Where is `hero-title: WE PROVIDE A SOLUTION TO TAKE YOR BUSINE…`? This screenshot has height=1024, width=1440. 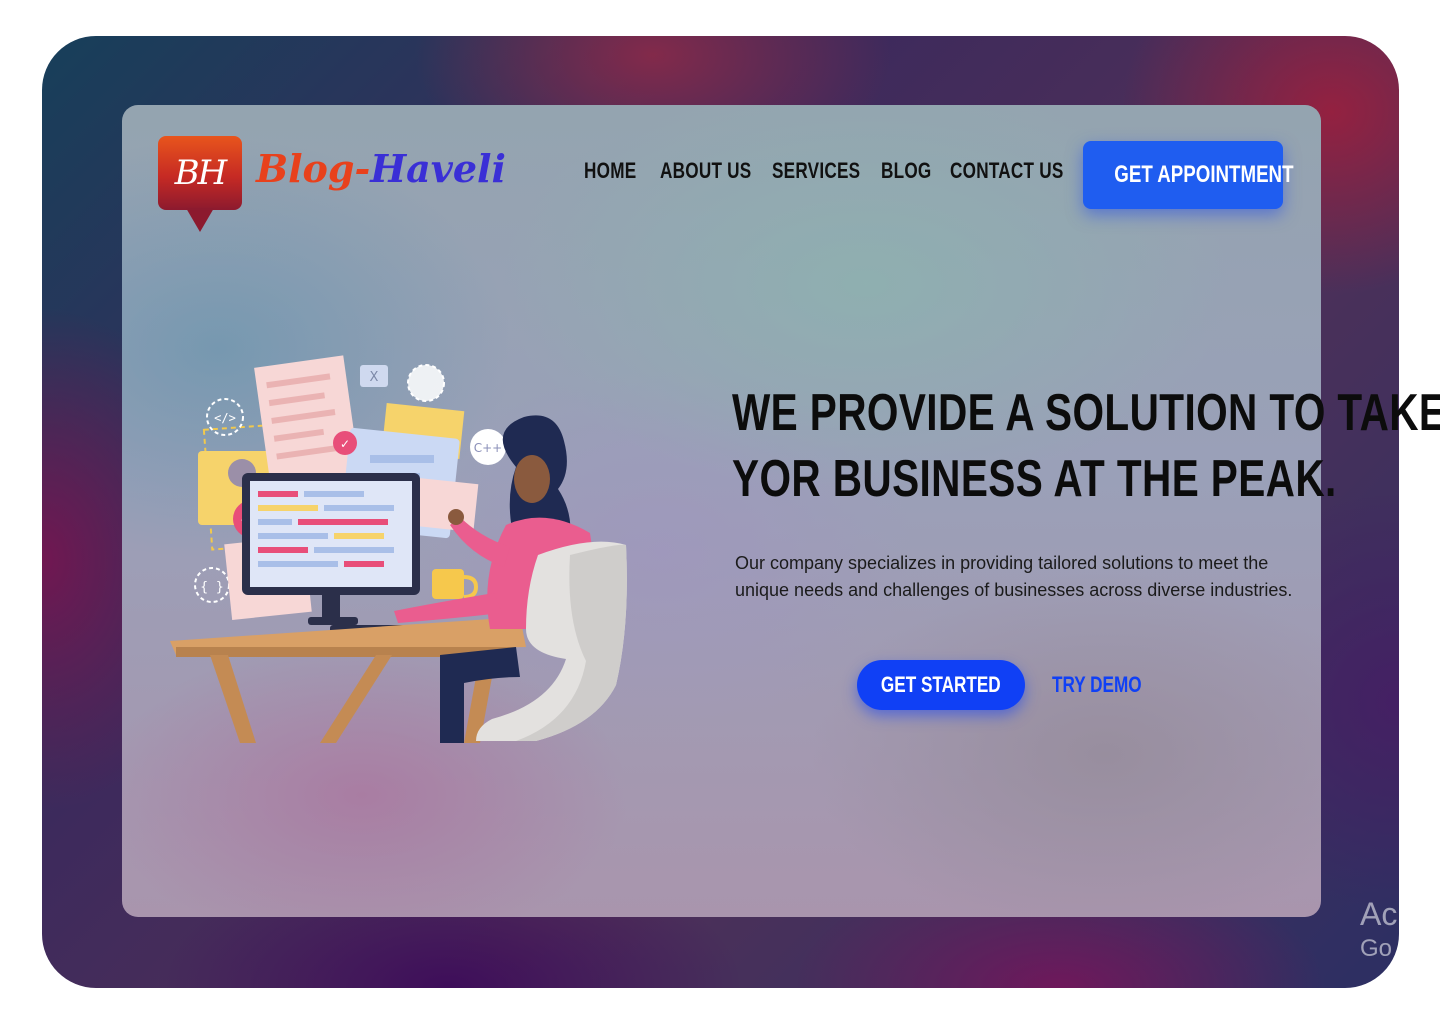 hero-title: WE PROVIDE A SOLUTION TO TAKE YOR BUSINE… is located at coordinates (1086, 446).